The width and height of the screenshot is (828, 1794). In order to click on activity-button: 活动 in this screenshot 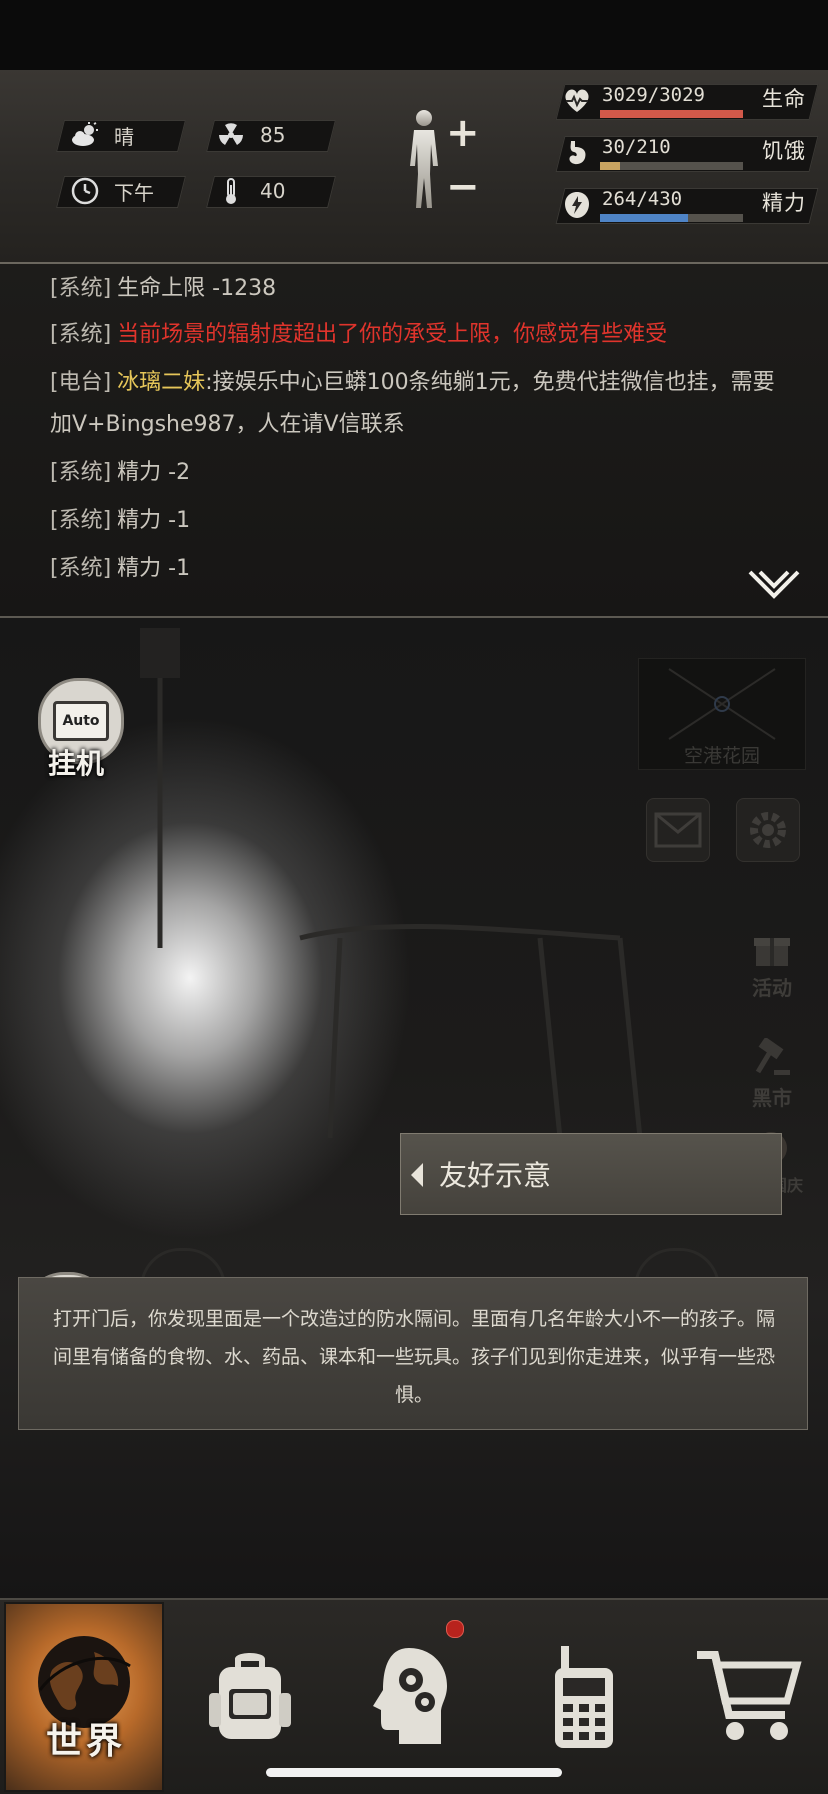, I will do `click(772, 964)`.